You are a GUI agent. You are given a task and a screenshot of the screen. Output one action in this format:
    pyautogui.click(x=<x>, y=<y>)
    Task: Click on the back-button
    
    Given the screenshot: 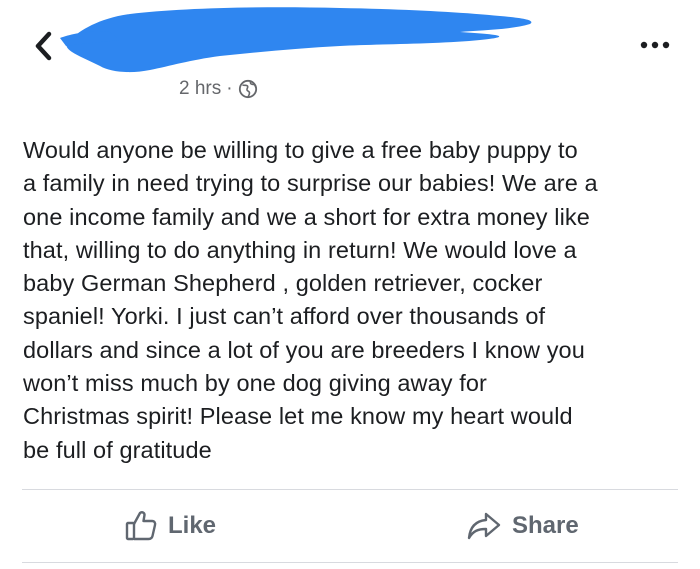 What is the action you would take?
    pyautogui.click(x=44, y=46)
    